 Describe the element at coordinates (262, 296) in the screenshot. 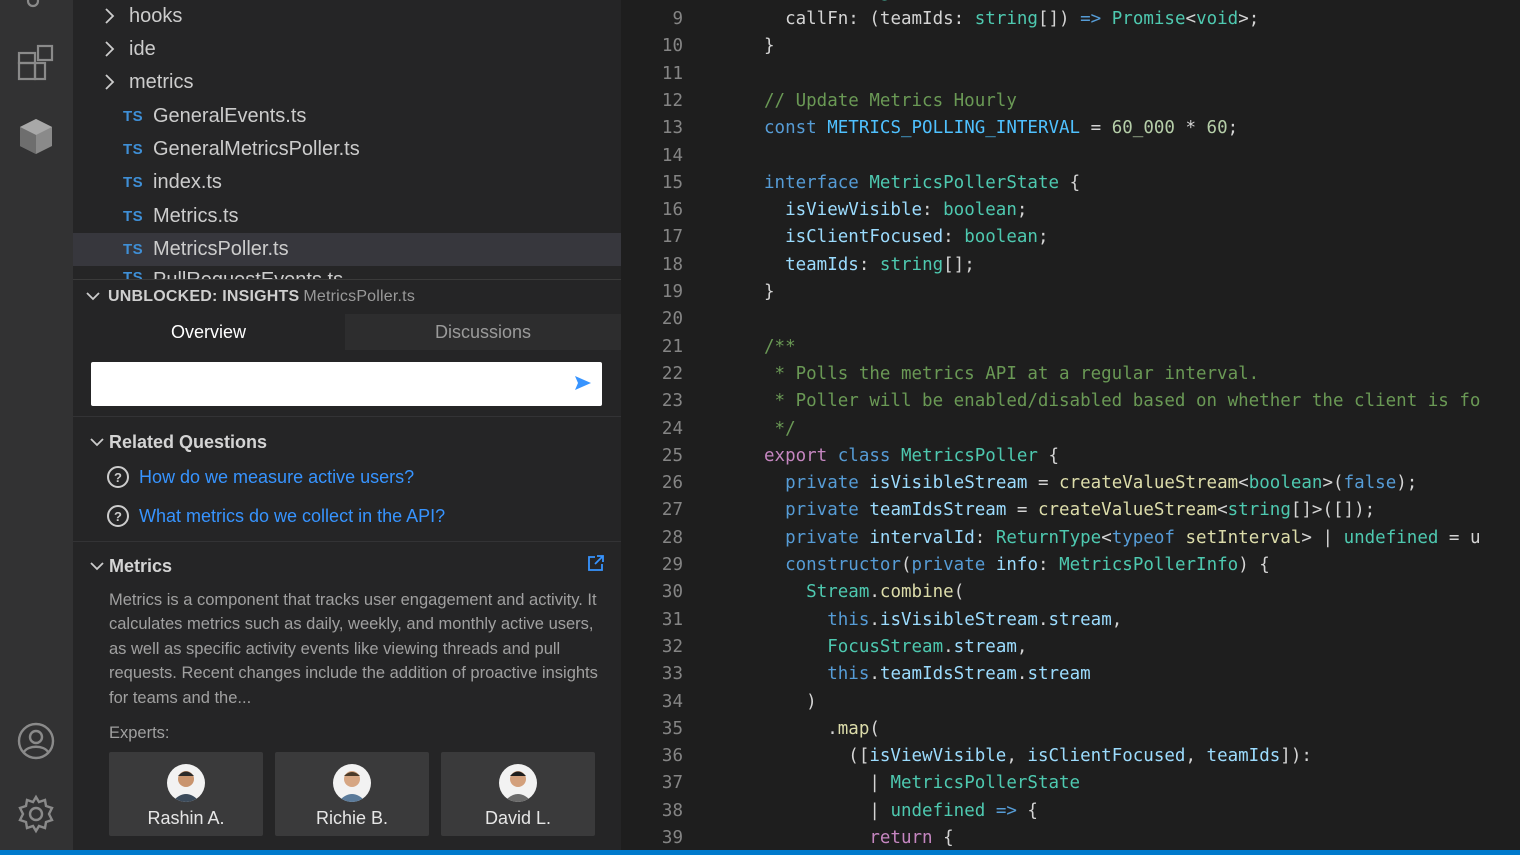

I see `insights-title: UNBLOCKED: INSIGHTS MetricsPoller.ts` at that location.